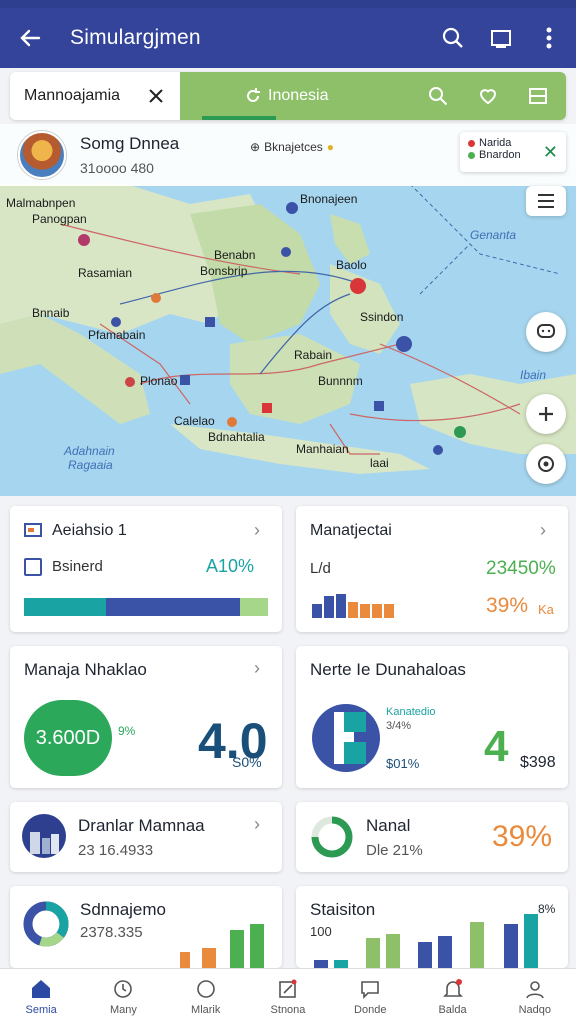 Image resolution: width=576 pixels, height=1024 pixels. I want to click on nav-item-semia: Semia, so click(41, 996).